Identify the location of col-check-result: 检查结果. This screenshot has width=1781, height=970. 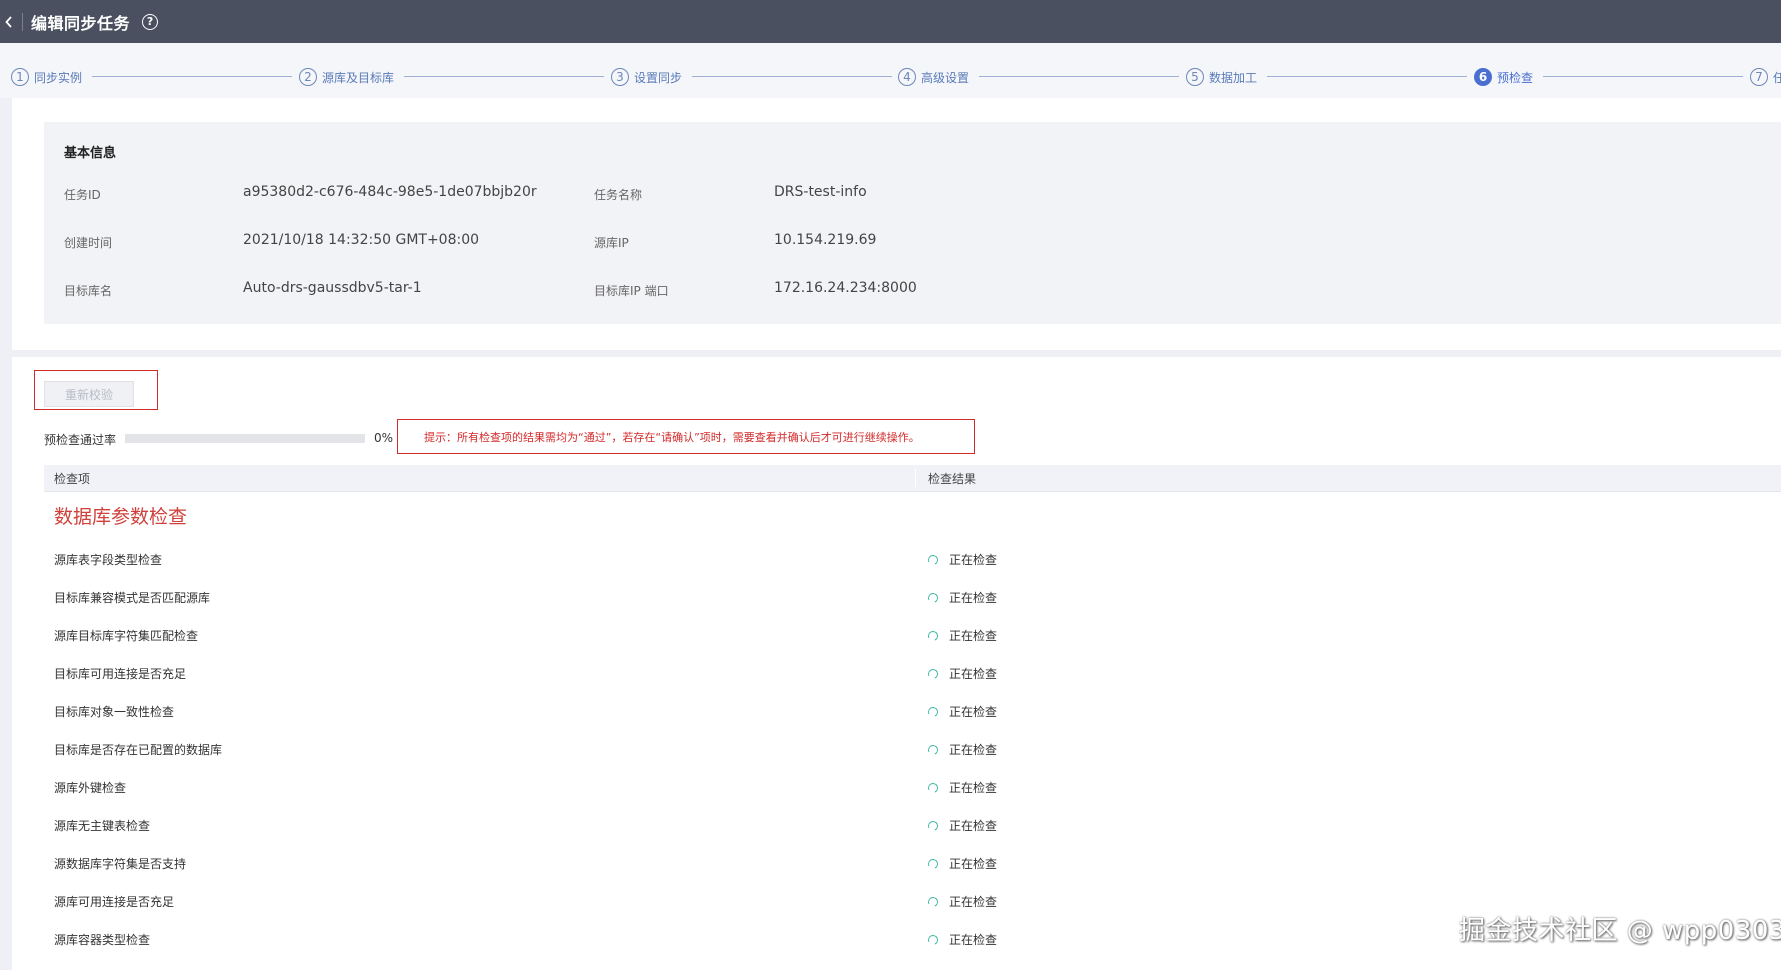
(952, 479).